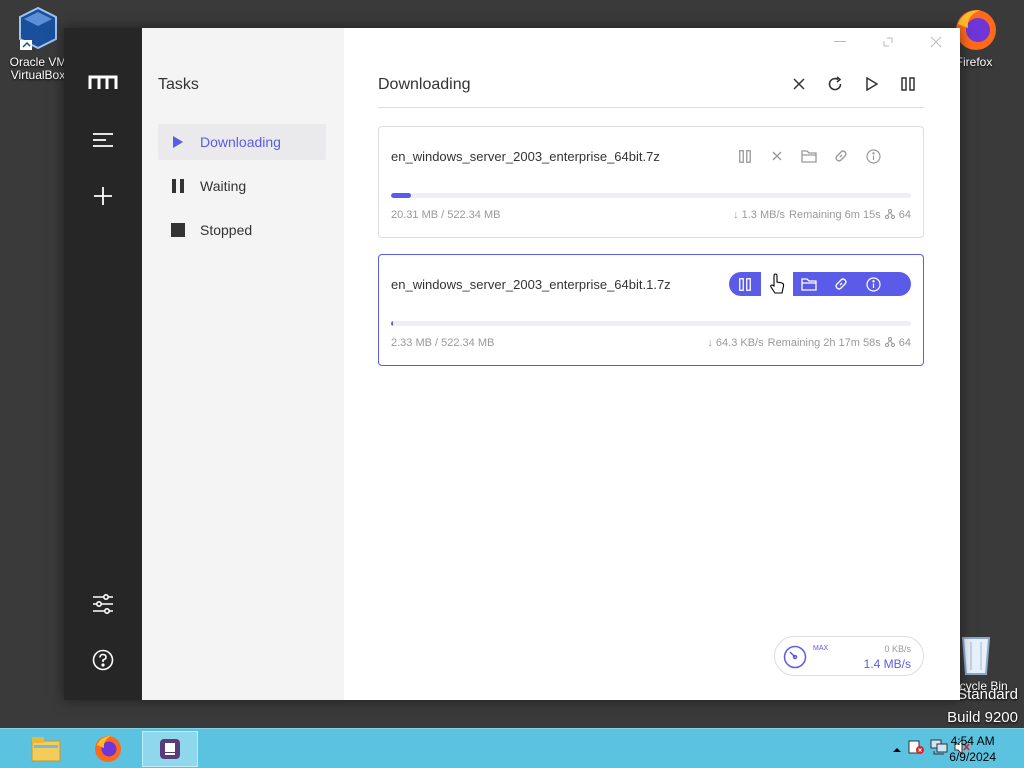  What do you see at coordinates (888, 42) in the screenshot?
I see `maximize-button` at bounding box center [888, 42].